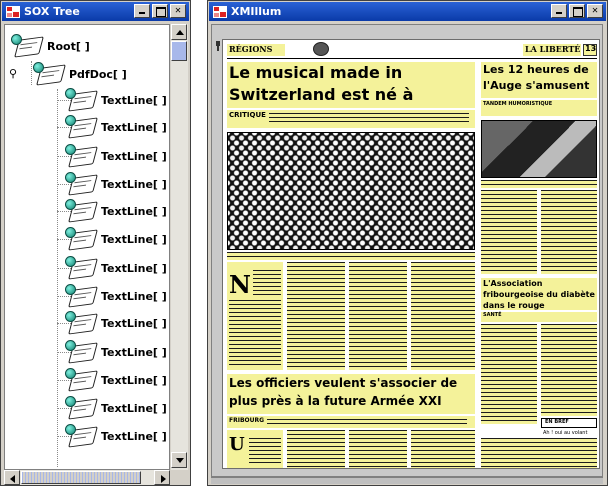 The height and width of the screenshot is (486, 608). I want to click on sox-tree-titlebar: SOX Tree ✕, so click(95, 11).